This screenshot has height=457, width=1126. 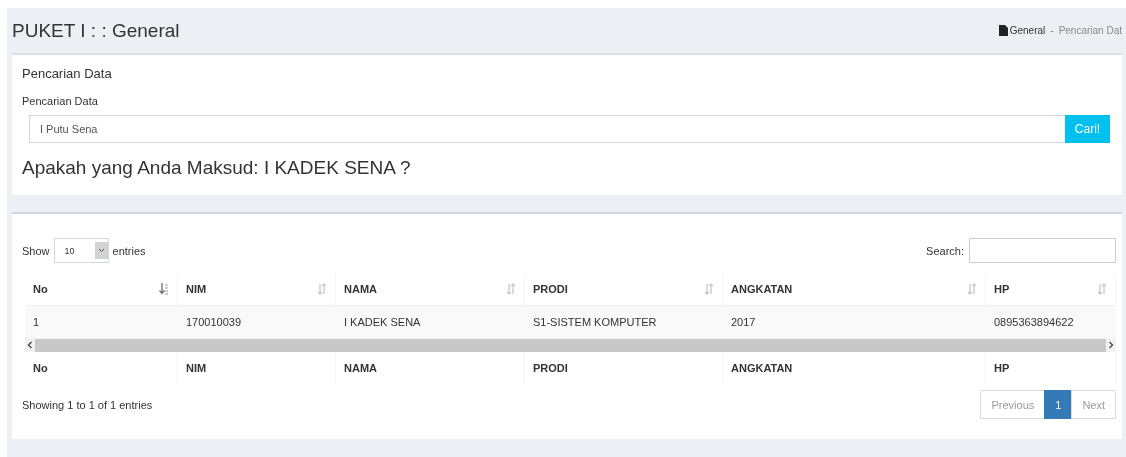 I want to click on table-cell-text: 1, so click(x=36, y=322).